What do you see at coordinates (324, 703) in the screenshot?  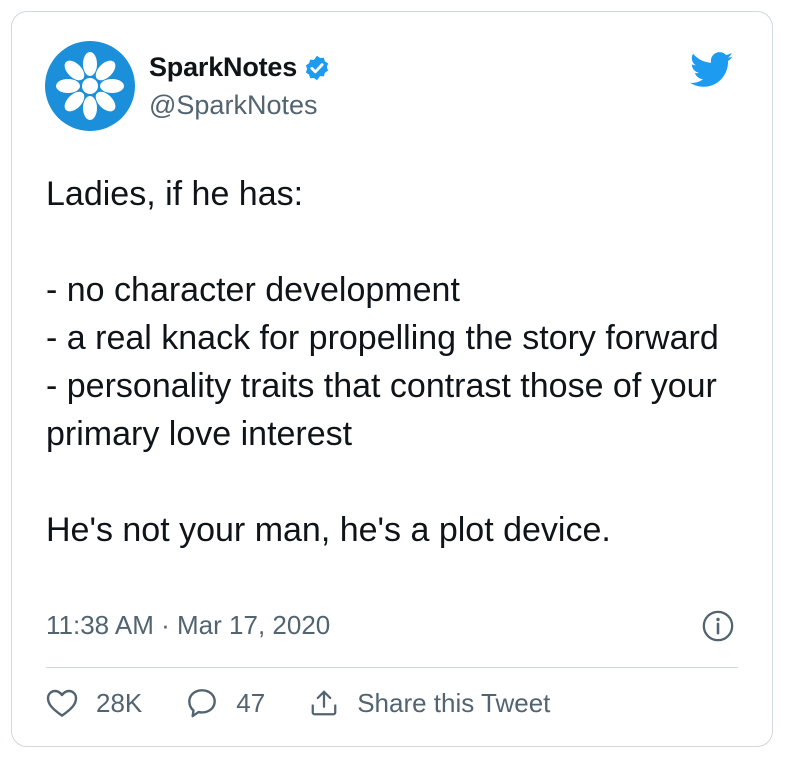 I see `share-icon` at bounding box center [324, 703].